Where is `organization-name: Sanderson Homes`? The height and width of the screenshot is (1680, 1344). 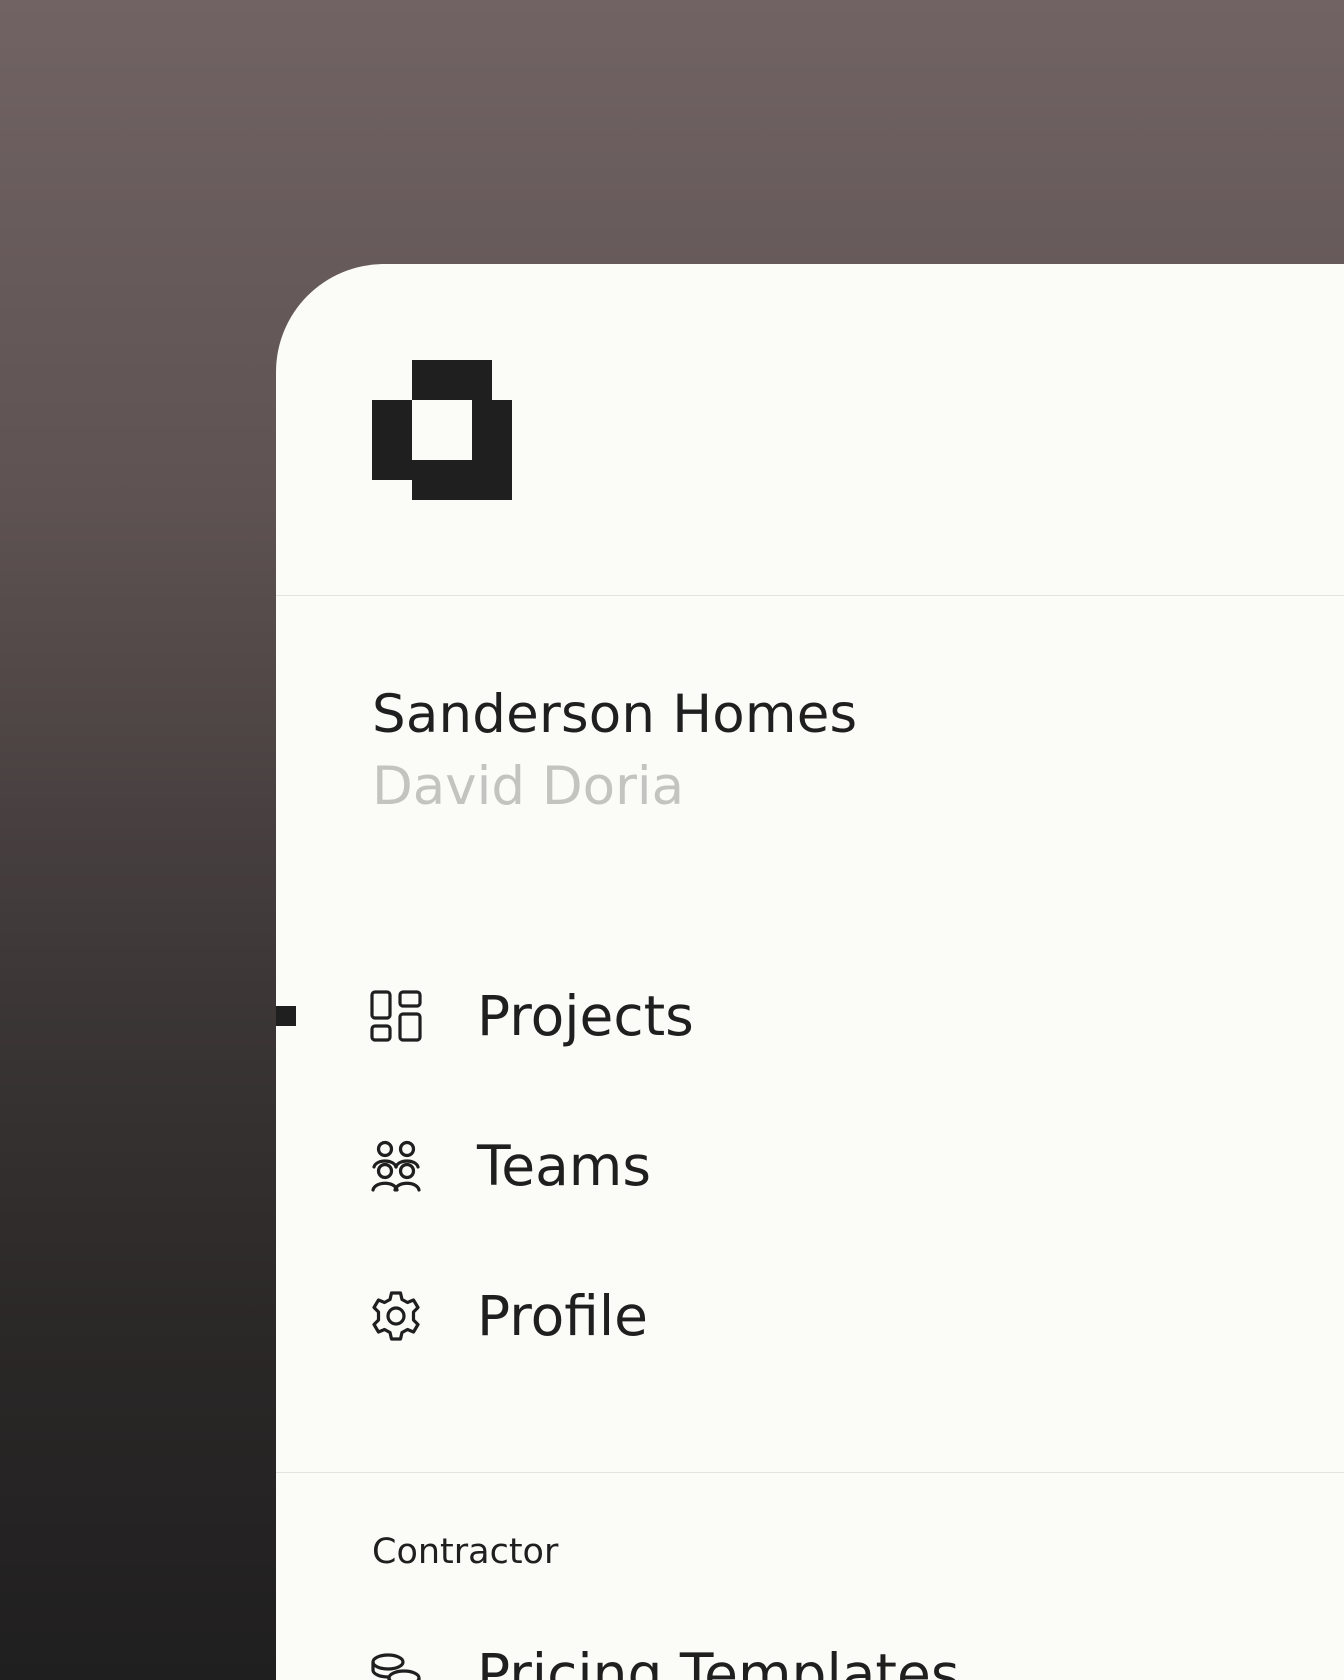 organization-name: Sanderson Homes is located at coordinates (615, 714).